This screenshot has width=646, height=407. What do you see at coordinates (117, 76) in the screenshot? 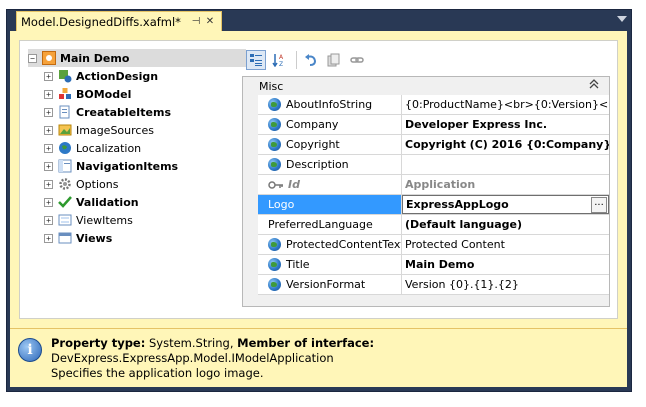
I see `tree-node-label: ActionDesign` at bounding box center [117, 76].